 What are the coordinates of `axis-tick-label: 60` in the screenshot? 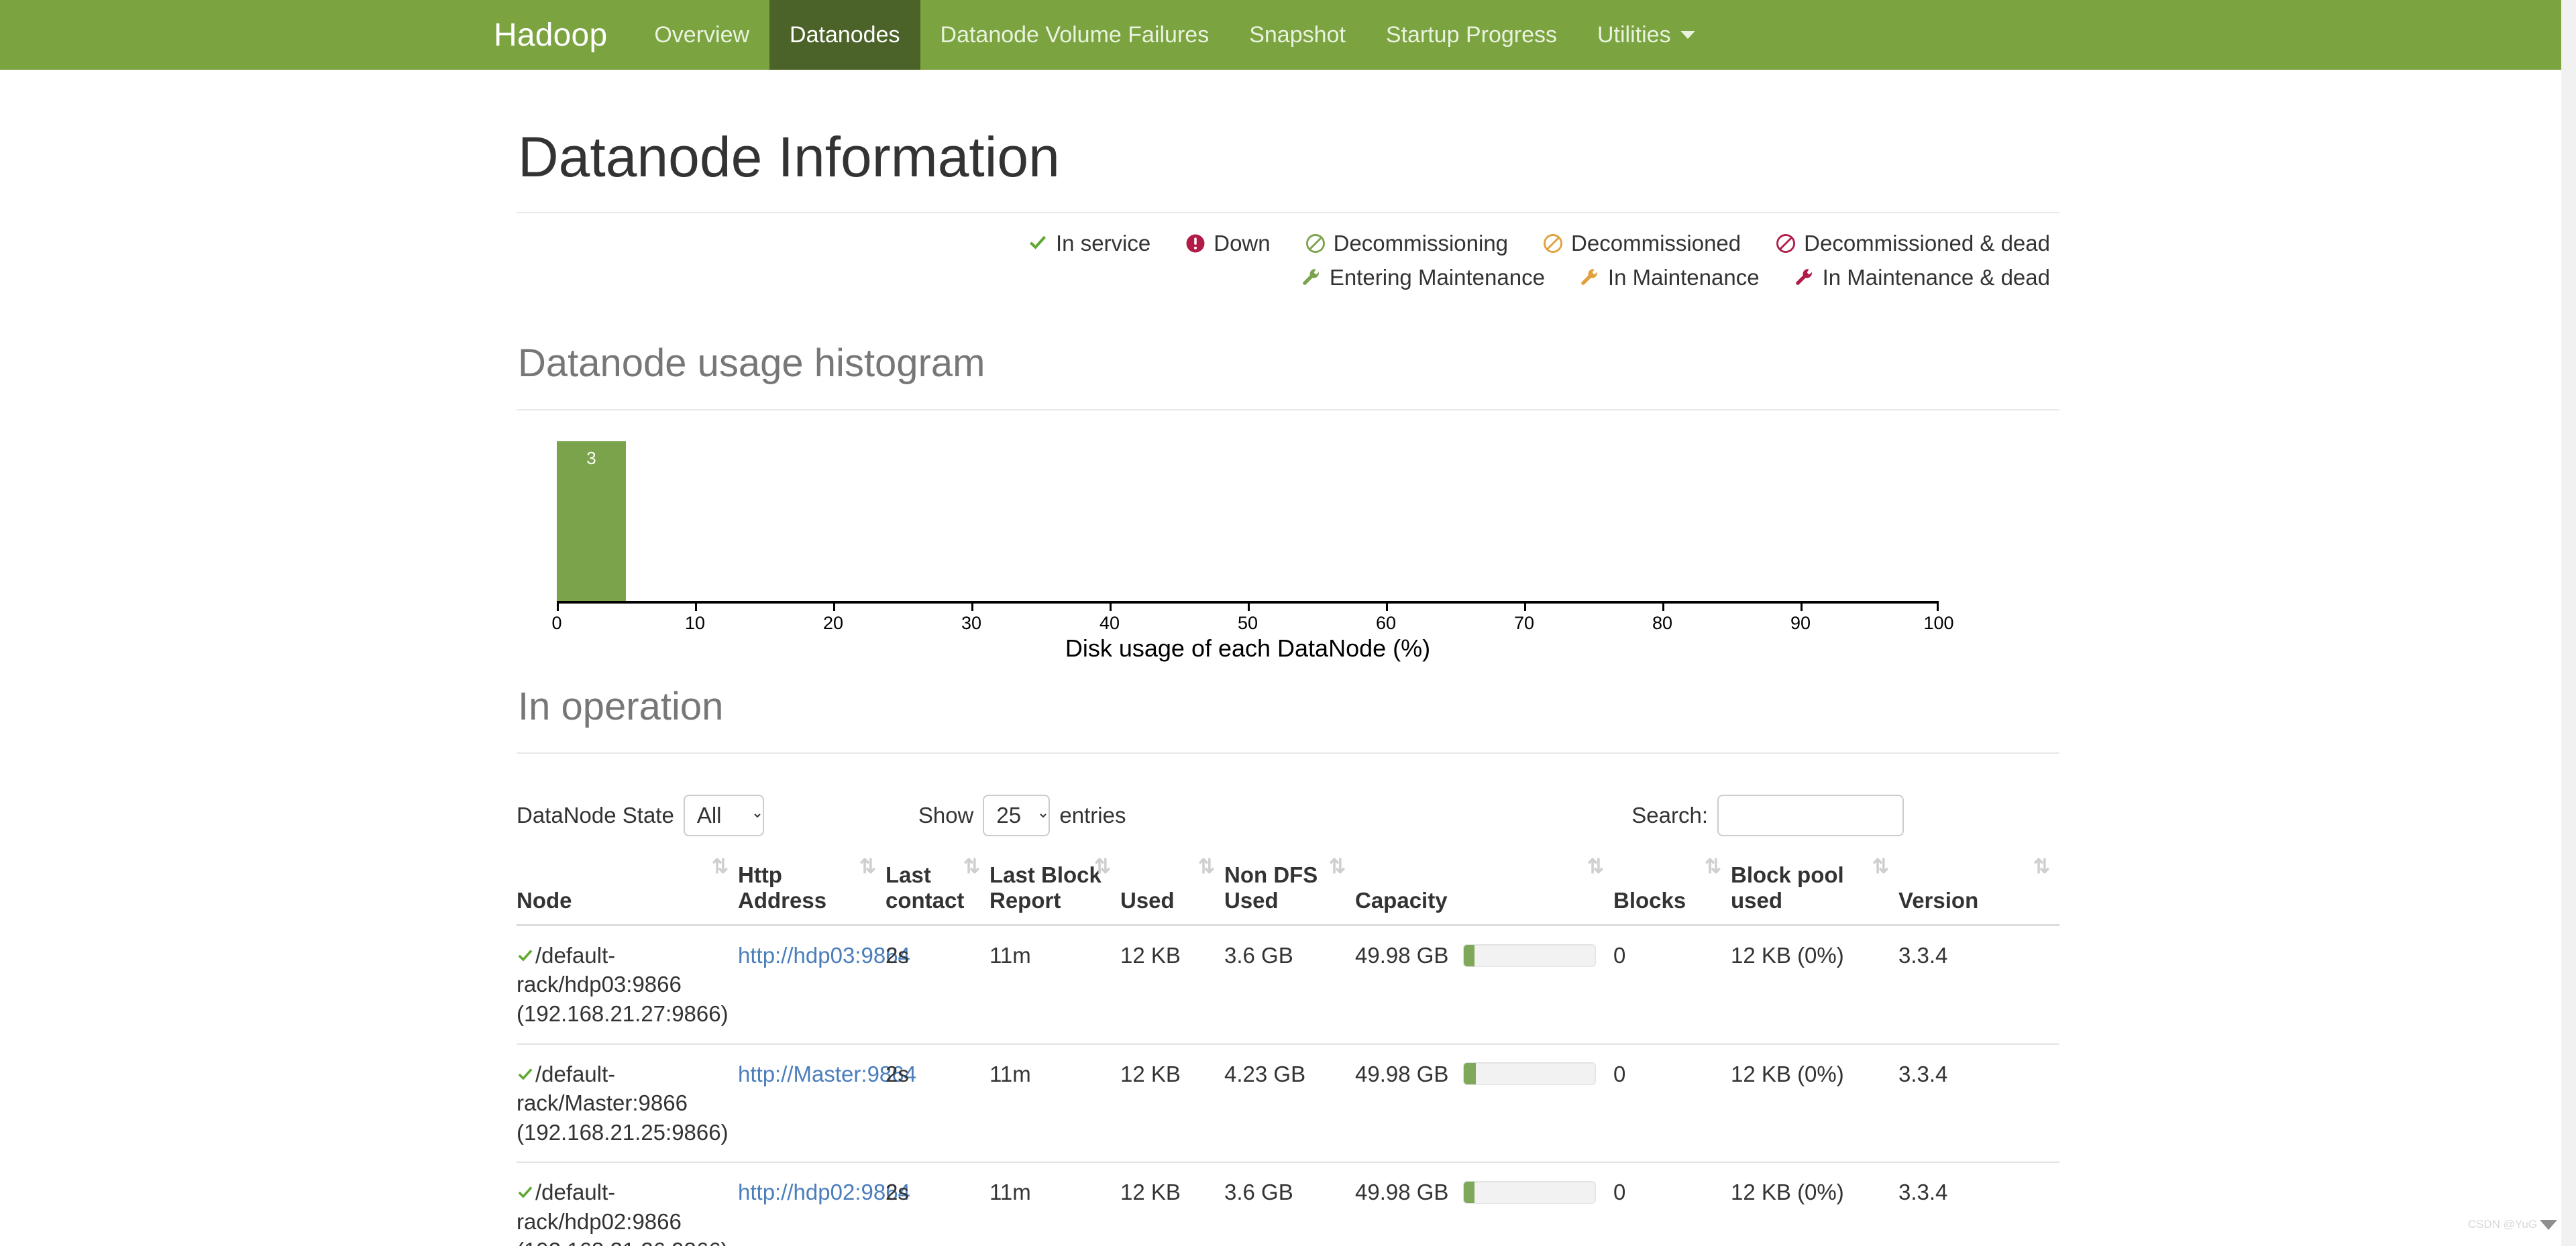 It's located at (1386, 623).